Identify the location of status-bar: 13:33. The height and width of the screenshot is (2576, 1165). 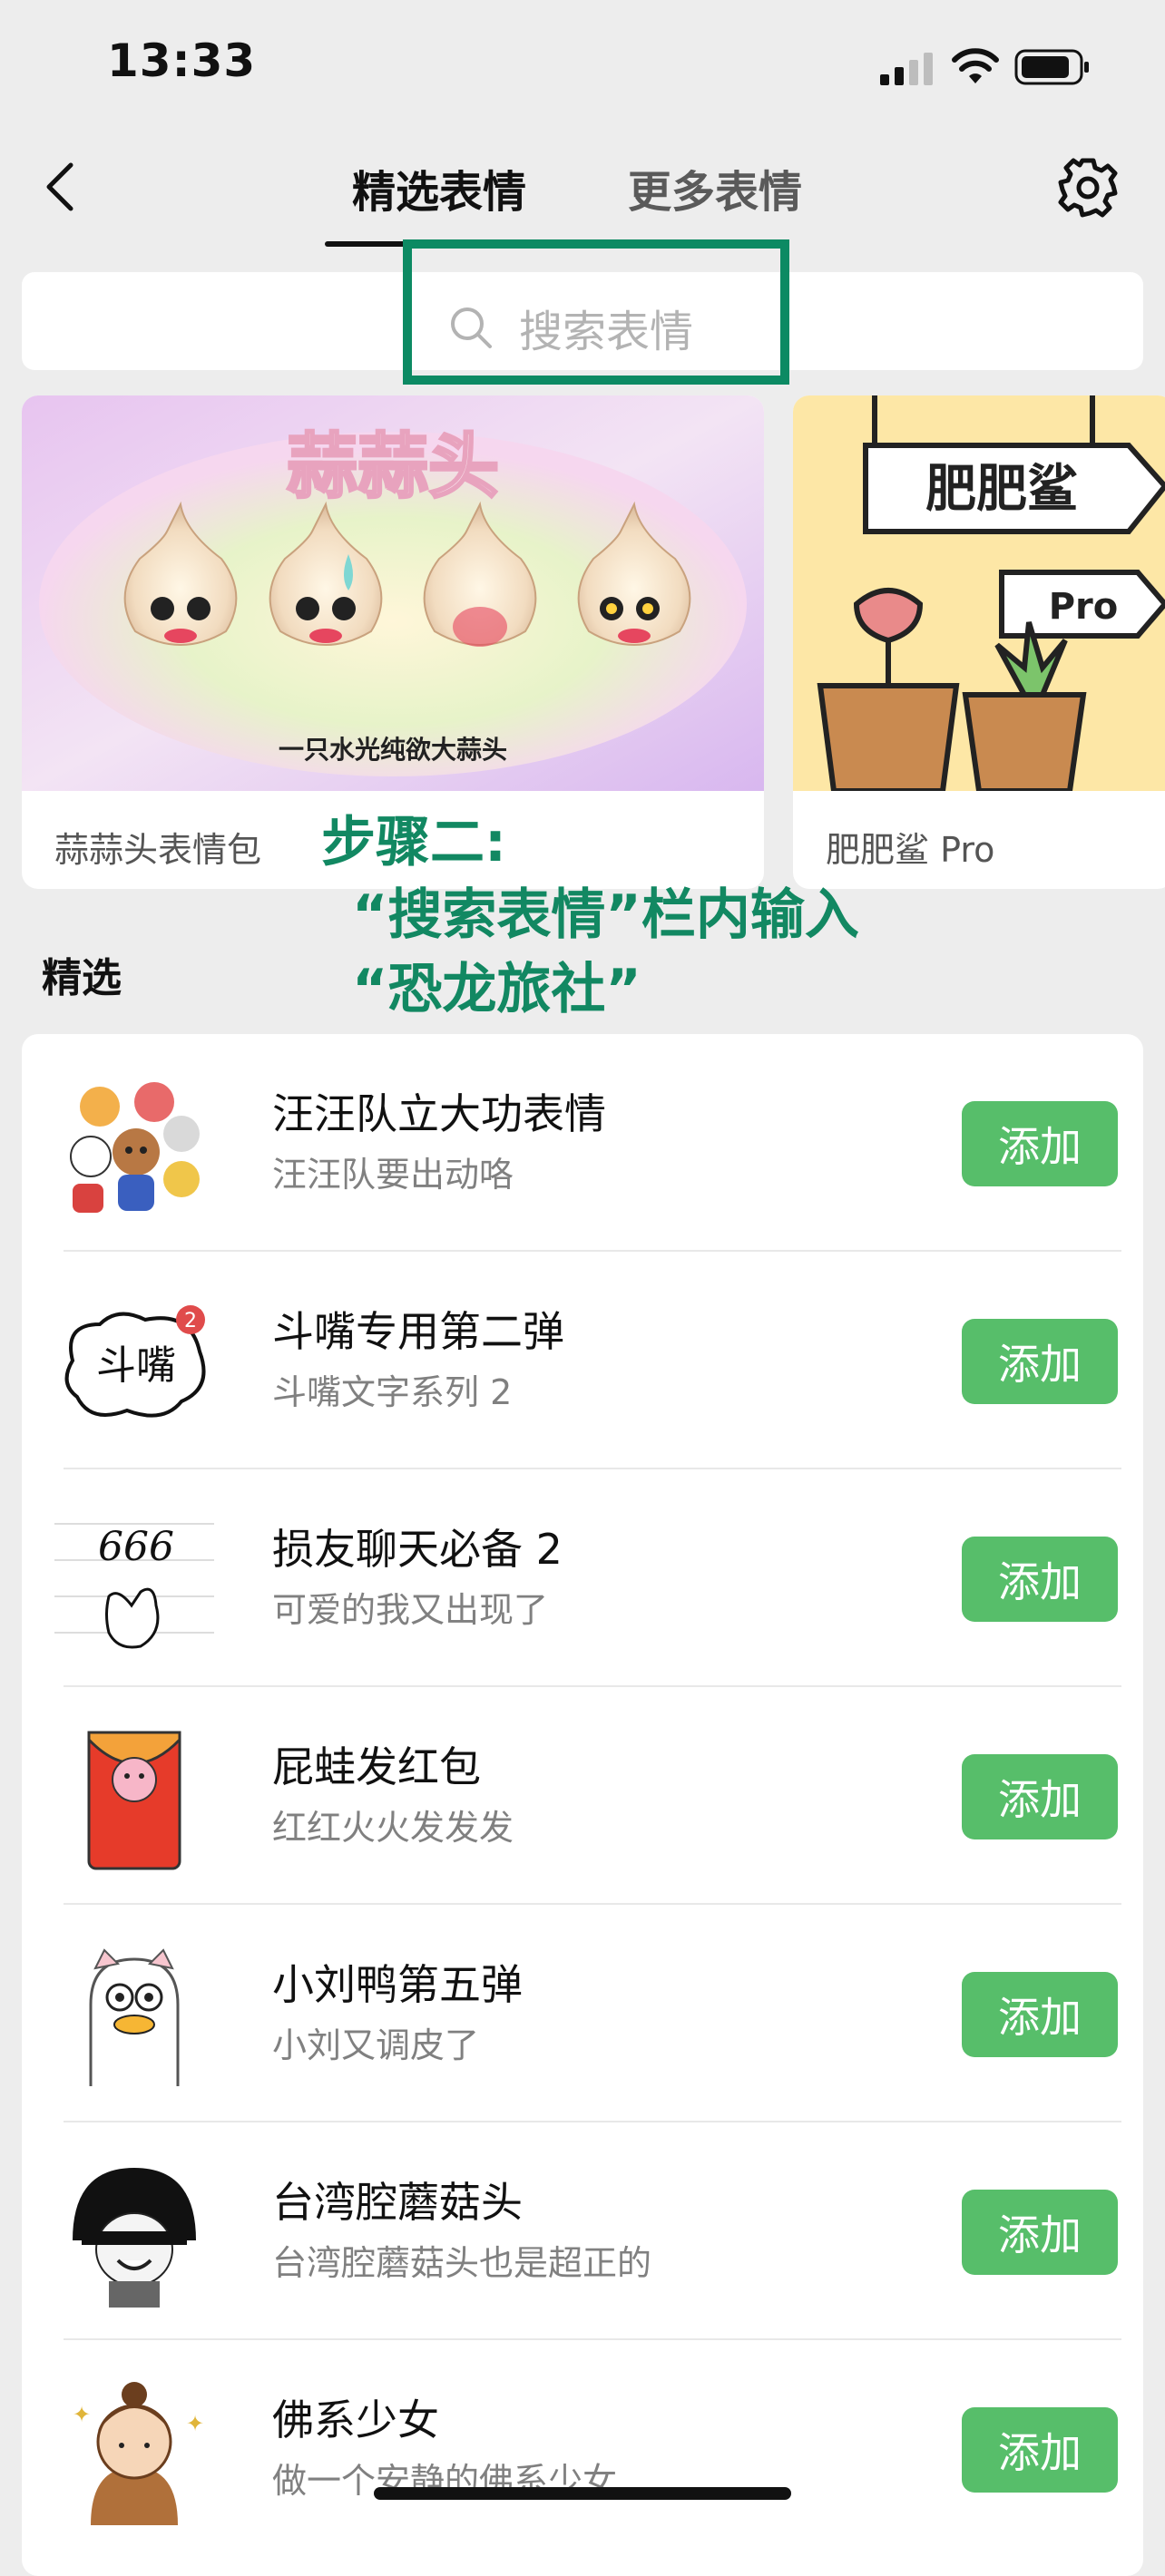
(582, 68).